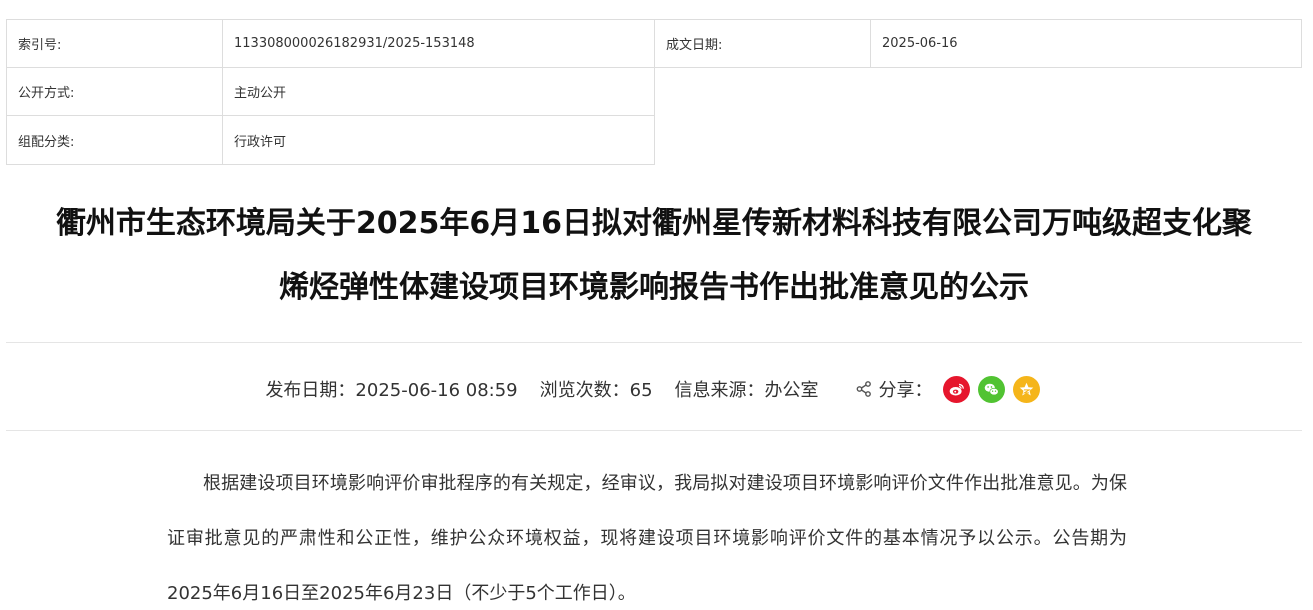 The width and height of the screenshot is (1313, 610). I want to click on meta-index-value: 113308000026182931/2025-153148, so click(438, 43).